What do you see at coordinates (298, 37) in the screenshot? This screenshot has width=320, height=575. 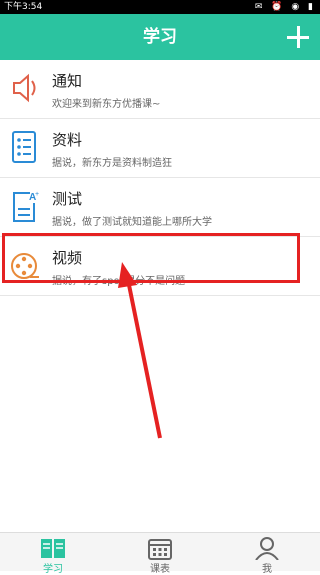 I see `add-button` at bounding box center [298, 37].